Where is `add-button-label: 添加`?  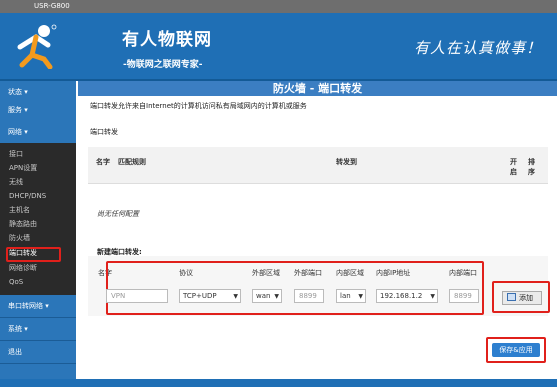
add-button-label: 添加 is located at coordinates (526, 298).